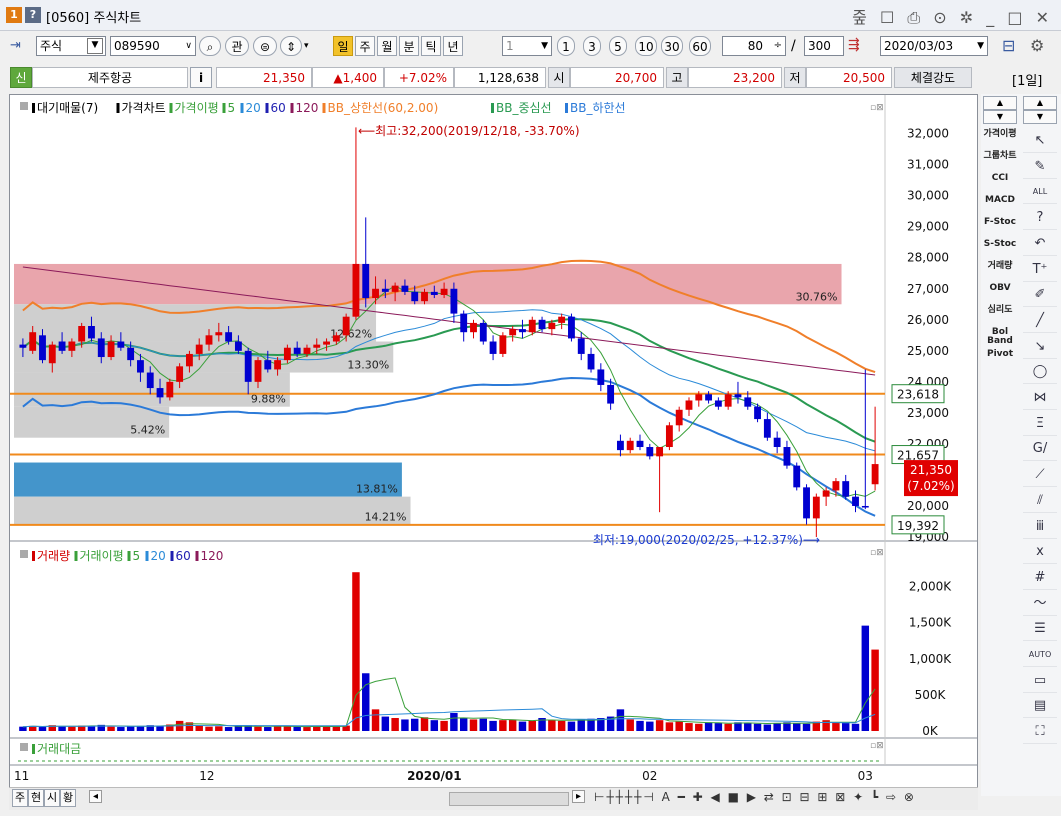  I want to click on period-tab: 일, so click(343, 46).